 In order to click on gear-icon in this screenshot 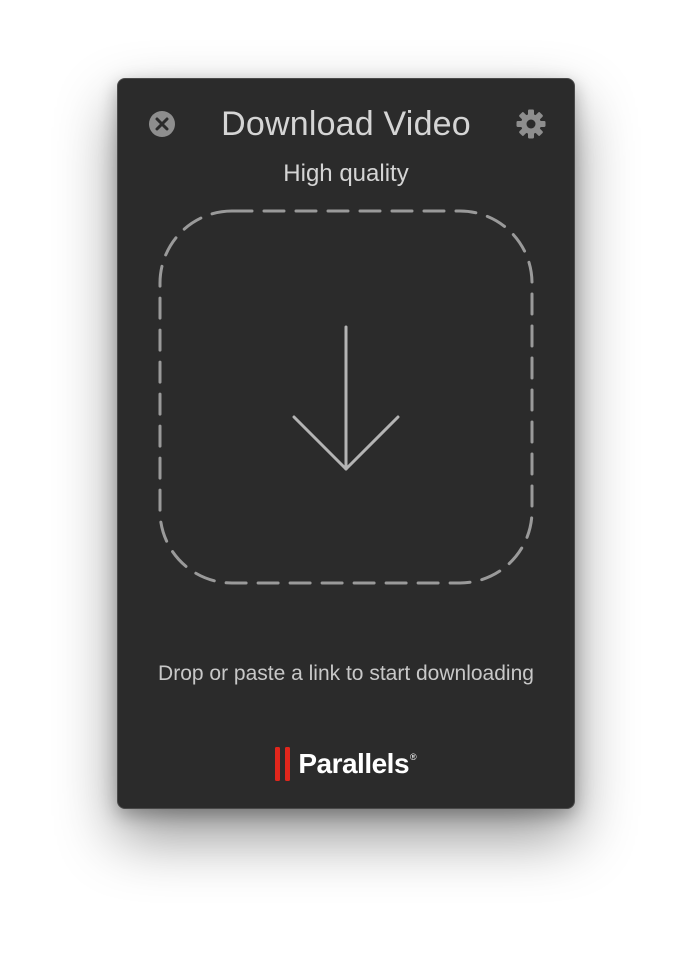, I will do `click(531, 124)`.